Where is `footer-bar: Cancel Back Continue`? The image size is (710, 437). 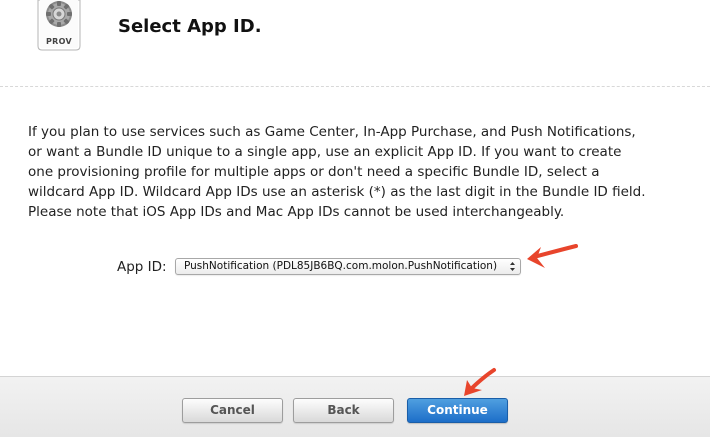
footer-bar: Cancel Back Continue is located at coordinates (355, 406).